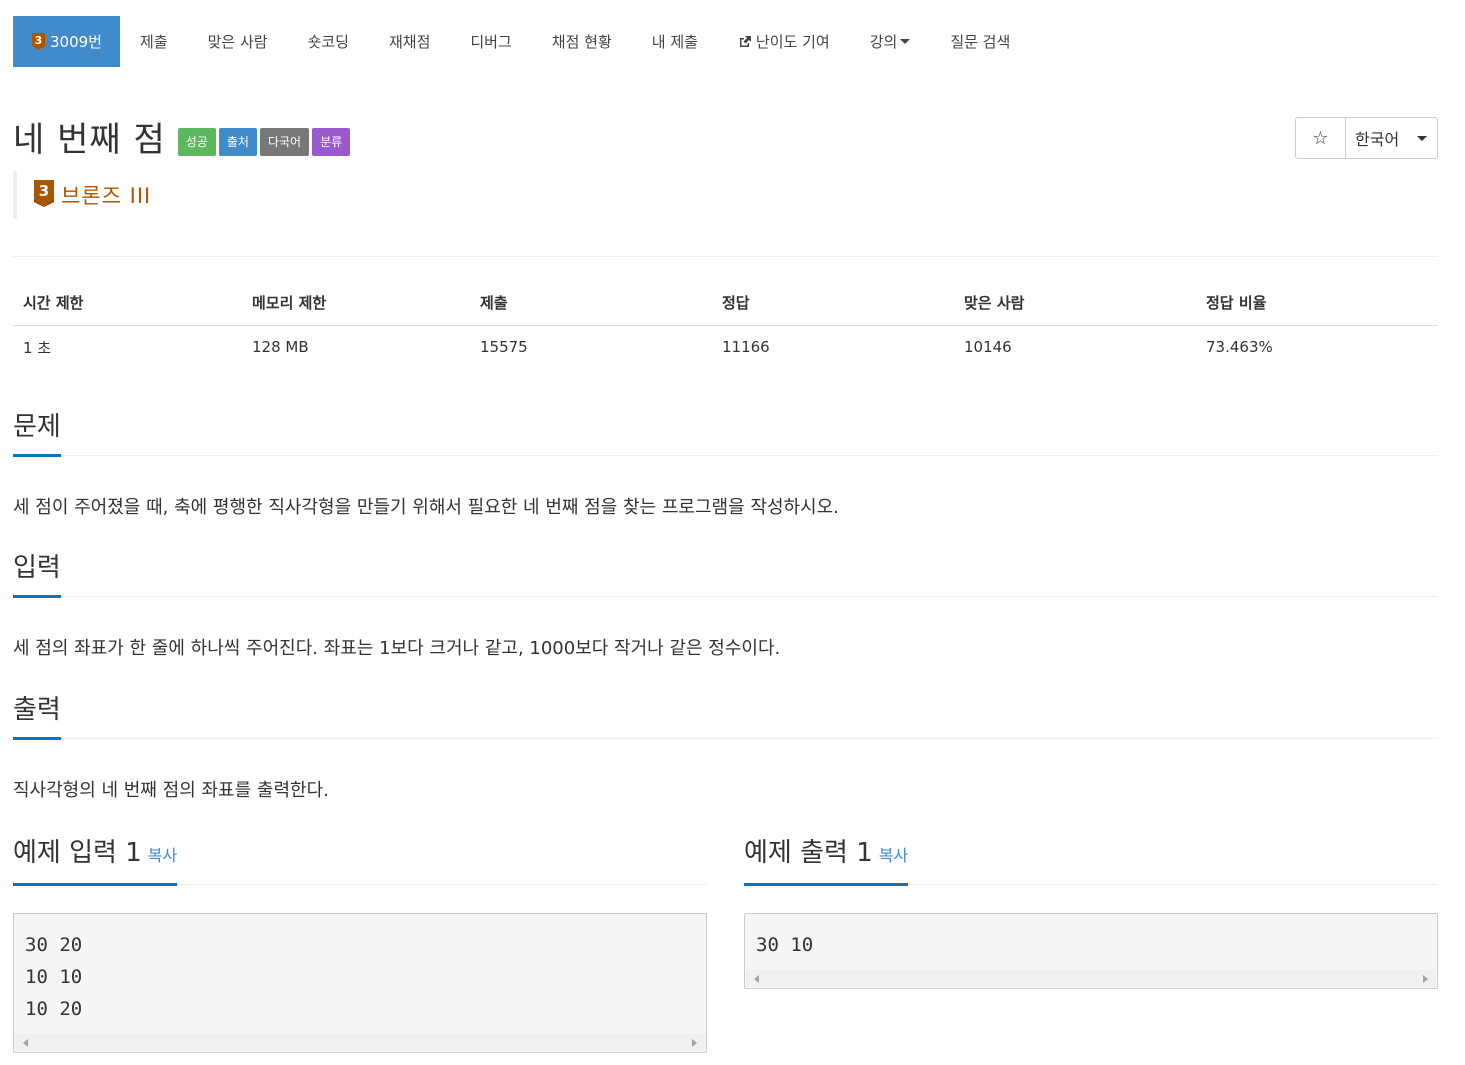 The image size is (1465, 1065). I want to click on problem-controls: ☆ 한국어, so click(1366, 138).